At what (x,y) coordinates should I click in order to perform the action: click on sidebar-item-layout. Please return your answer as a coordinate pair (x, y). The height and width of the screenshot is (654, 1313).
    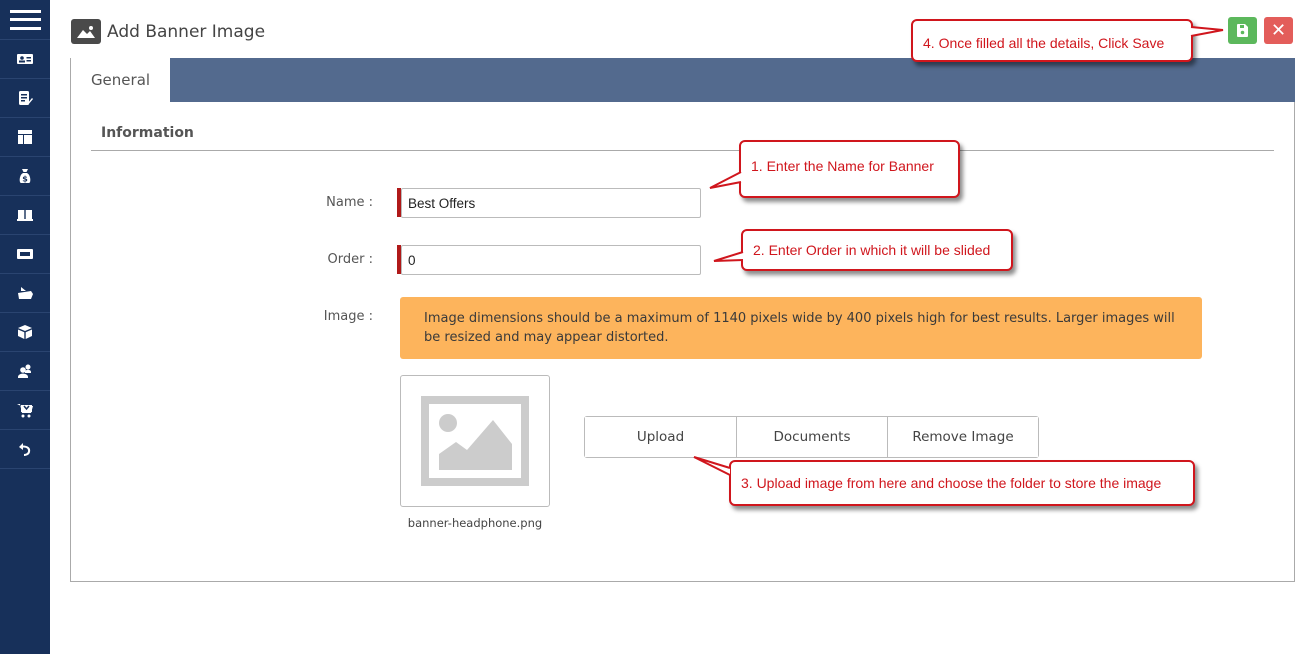
    Looking at the image, I should click on (25, 137).